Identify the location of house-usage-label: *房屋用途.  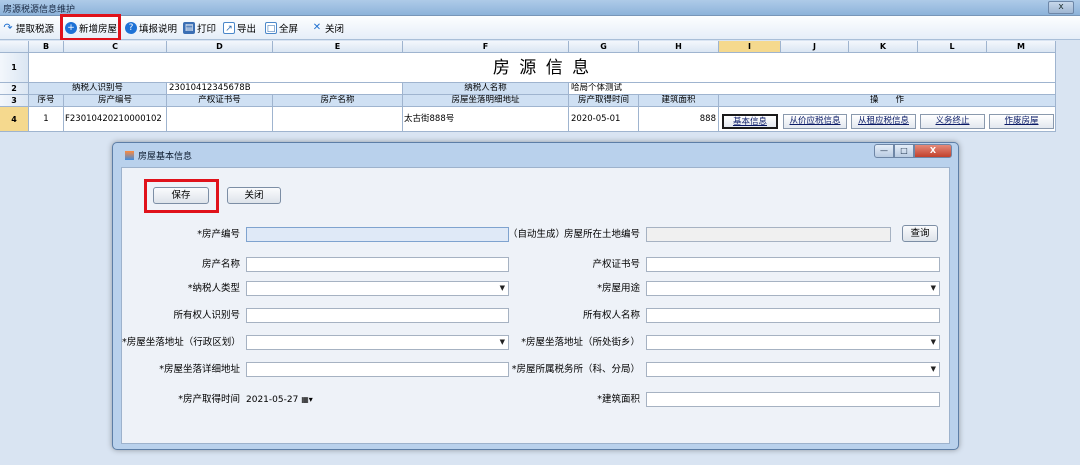
(618, 288).